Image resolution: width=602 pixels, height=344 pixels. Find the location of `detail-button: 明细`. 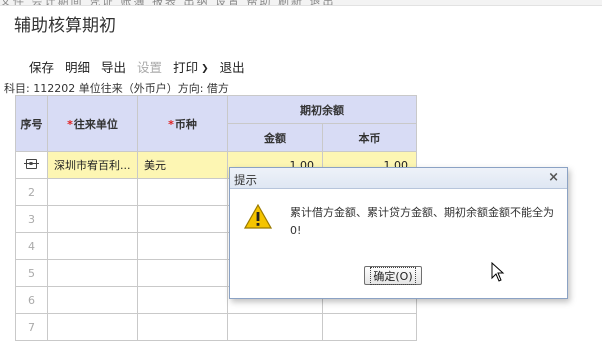

detail-button: 明细 is located at coordinates (77, 66).